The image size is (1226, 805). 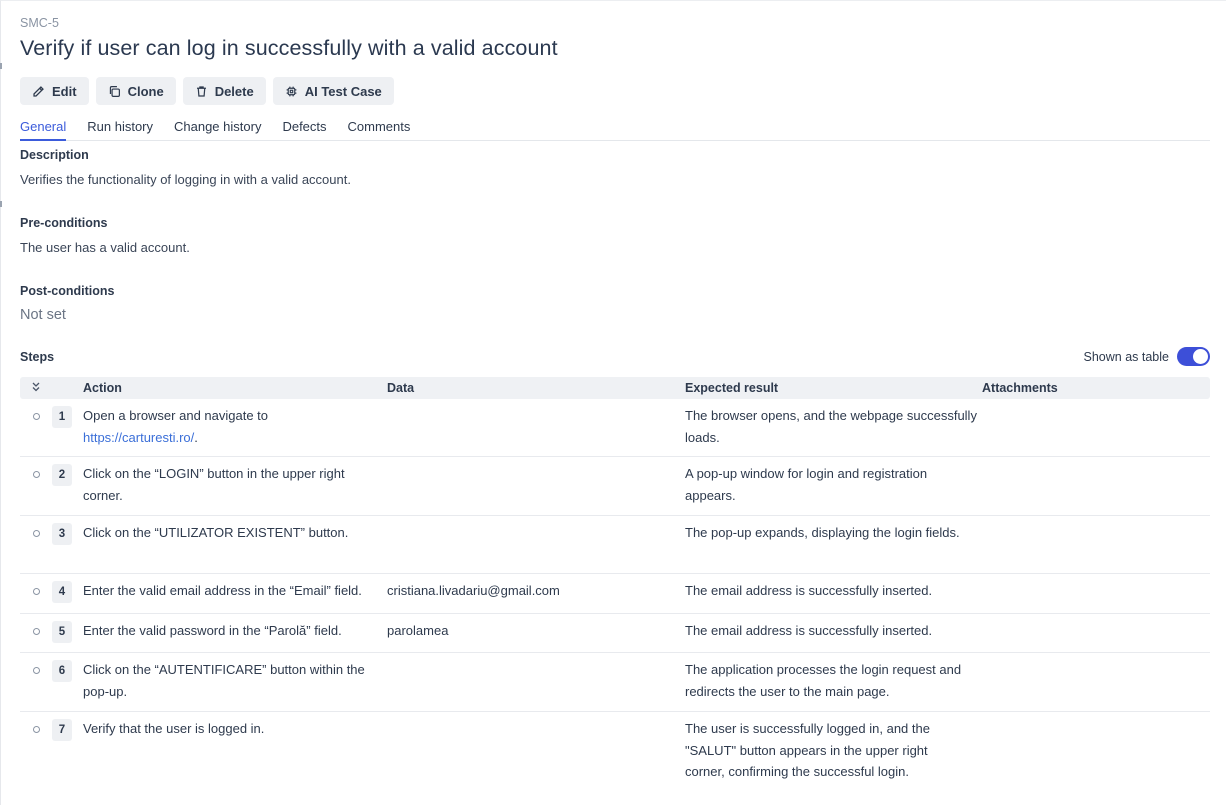 I want to click on step-action-link: https://carturesti.ro/, so click(x=138, y=437).